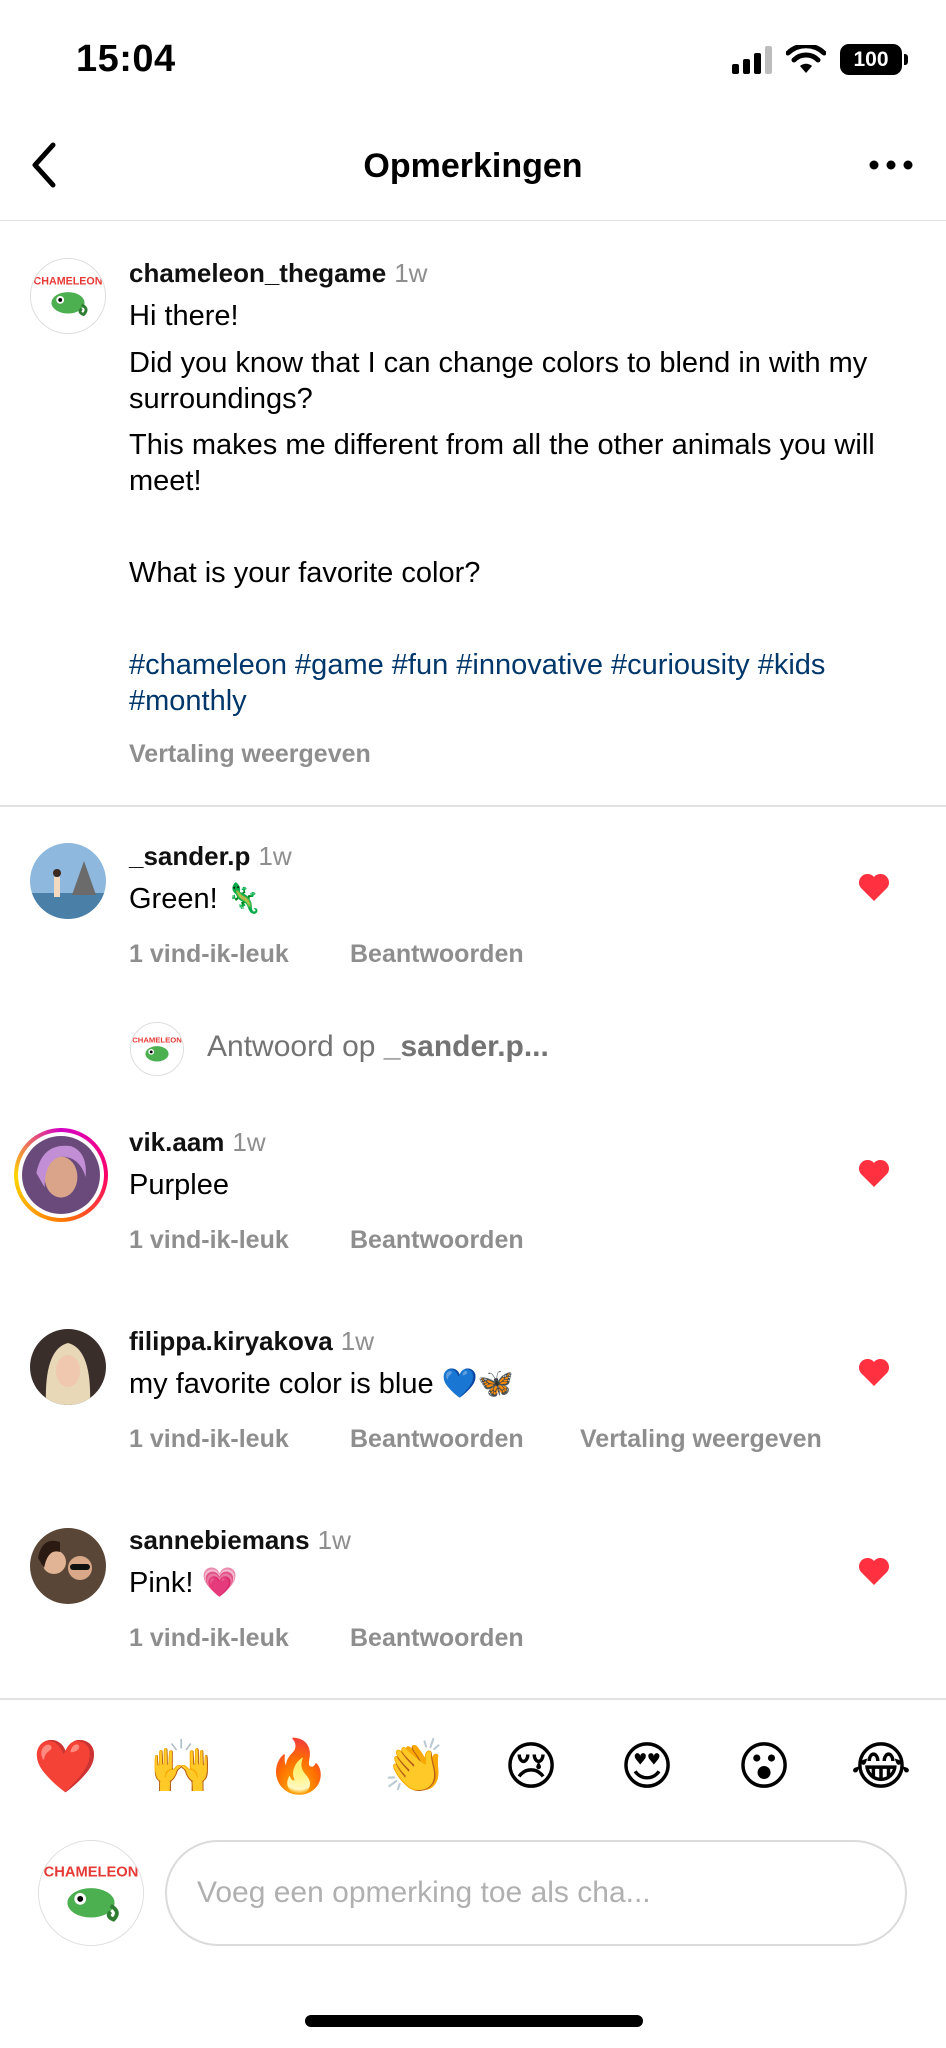  Describe the element at coordinates (251, 1341) in the screenshot. I see `comment-username: filippa.kiryakova 1w` at that location.